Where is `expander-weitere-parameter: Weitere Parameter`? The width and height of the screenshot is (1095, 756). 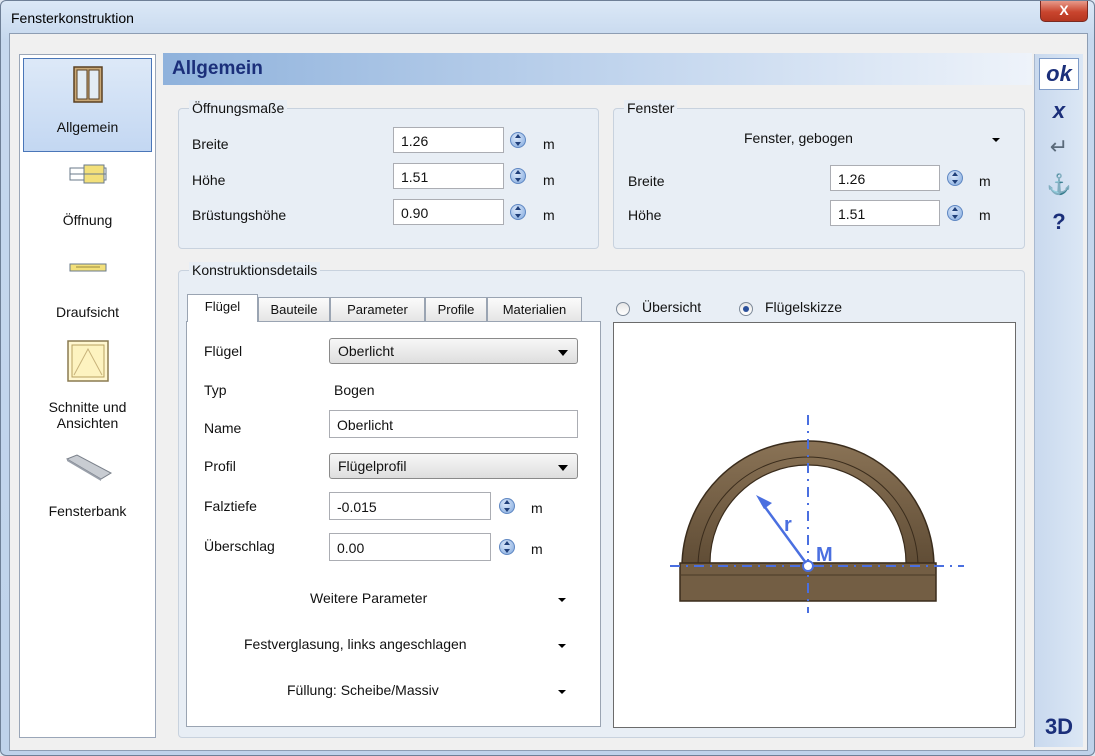 expander-weitere-parameter: Weitere Parameter is located at coordinates (368, 598).